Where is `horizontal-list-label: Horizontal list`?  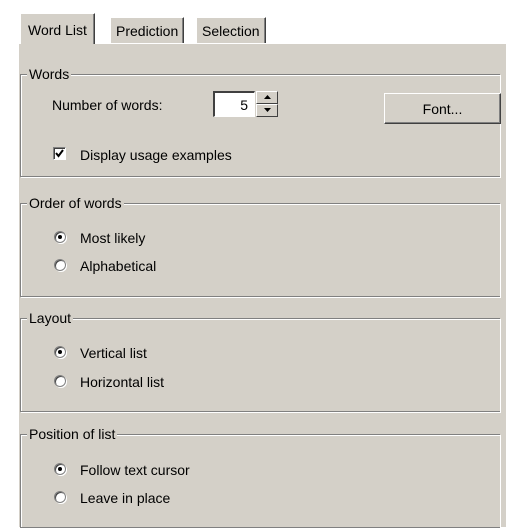 horizontal-list-label: Horizontal list is located at coordinates (122, 382).